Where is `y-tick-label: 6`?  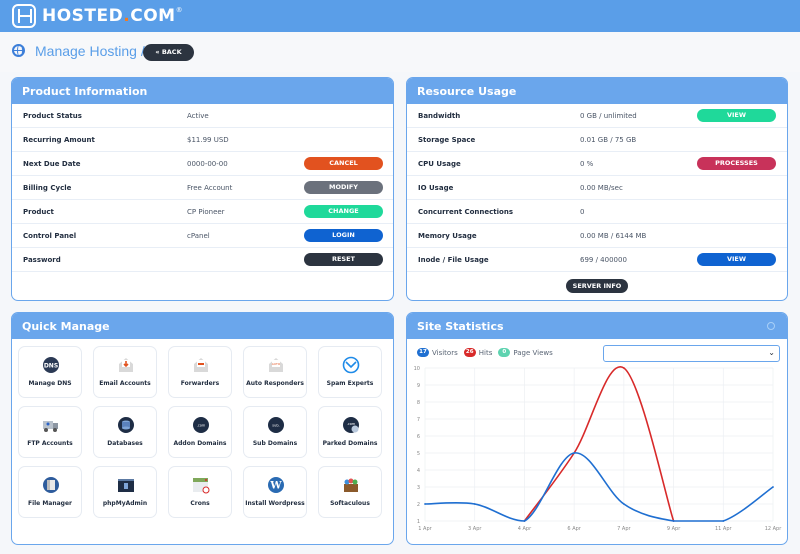
y-tick-label: 6 is located at coordinates (418, 437).